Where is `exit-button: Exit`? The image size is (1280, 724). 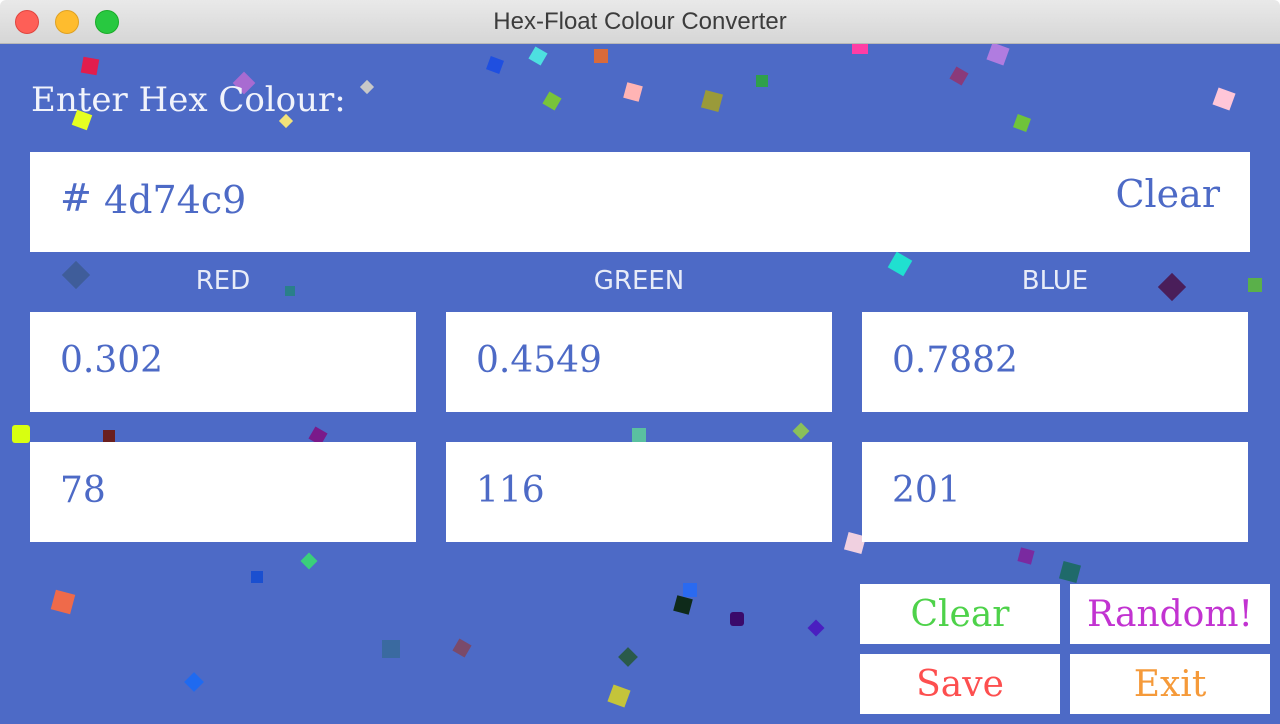 exit-button: Exit is located at coordinates (1170, 684).